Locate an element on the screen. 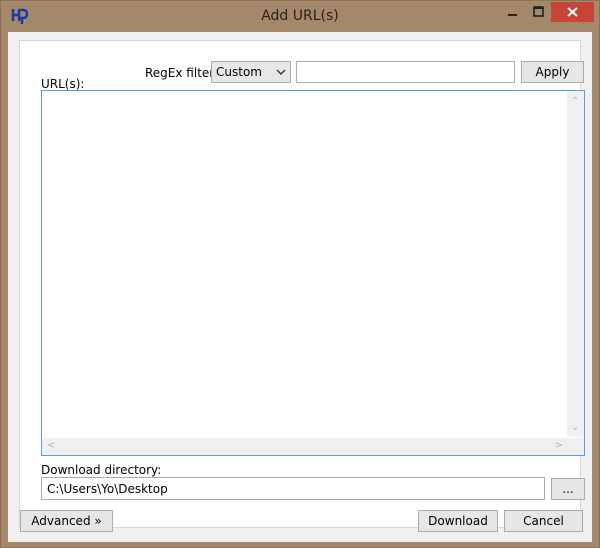 The image size is (600, 548). apply-button: Apply is located at coordinates (552, 72).